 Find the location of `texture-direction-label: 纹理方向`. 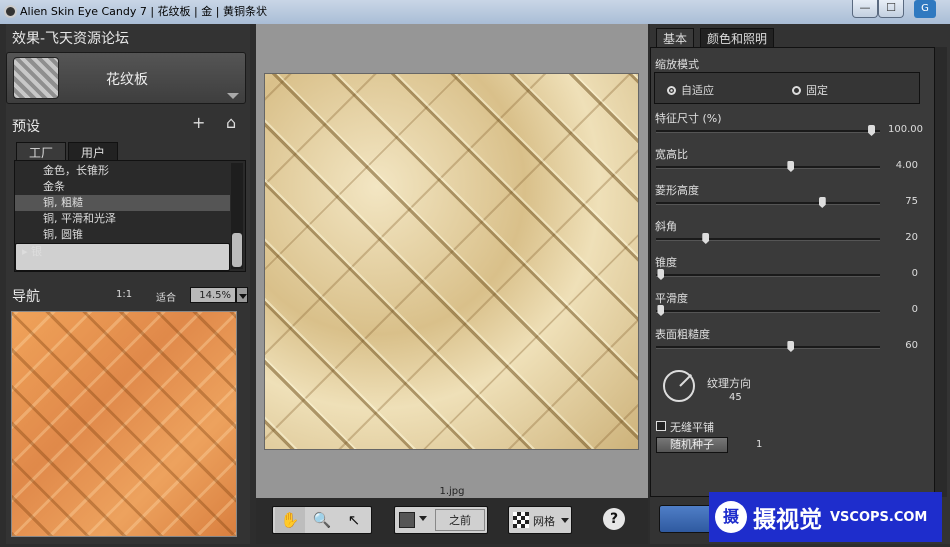

texture-direction-label: 纹理方向 is located at coordinates (729, 383).